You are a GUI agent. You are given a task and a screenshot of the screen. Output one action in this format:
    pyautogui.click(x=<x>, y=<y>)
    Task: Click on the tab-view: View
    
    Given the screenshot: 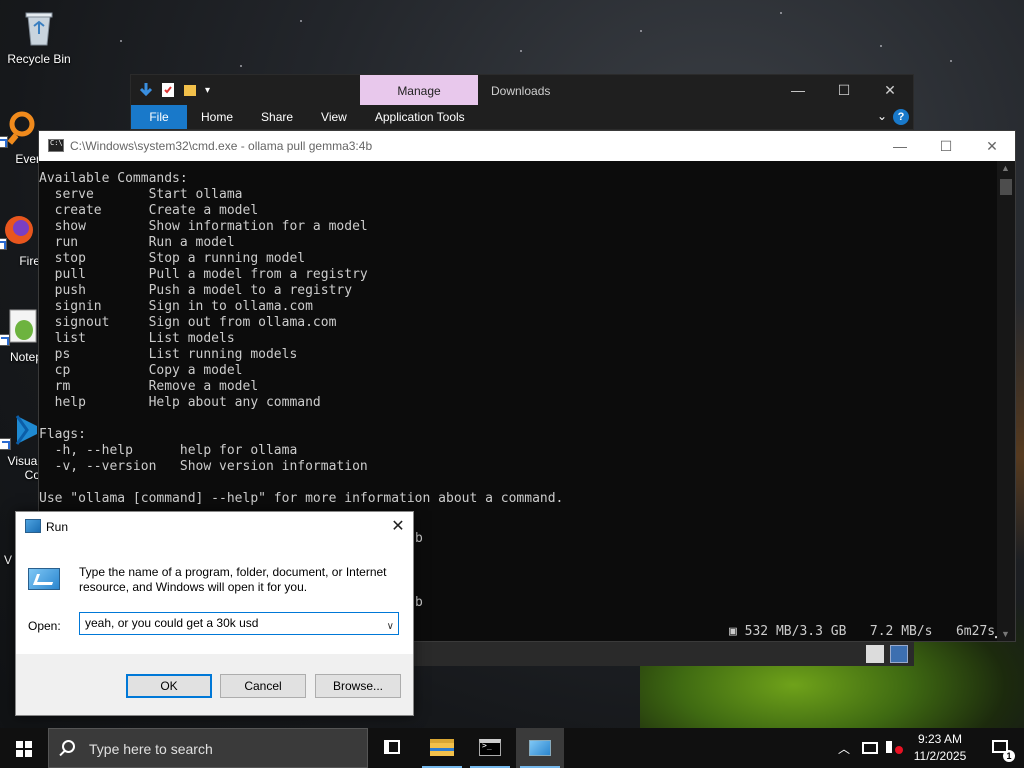 What is the action you would take?
    pyautogui.click(x=334, y=117)
    